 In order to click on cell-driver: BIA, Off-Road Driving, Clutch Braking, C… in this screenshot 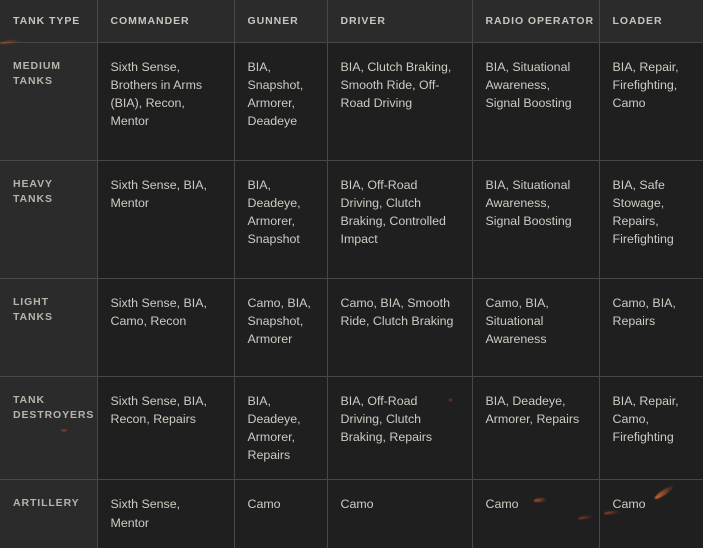, I will do `click(400, 219)`.